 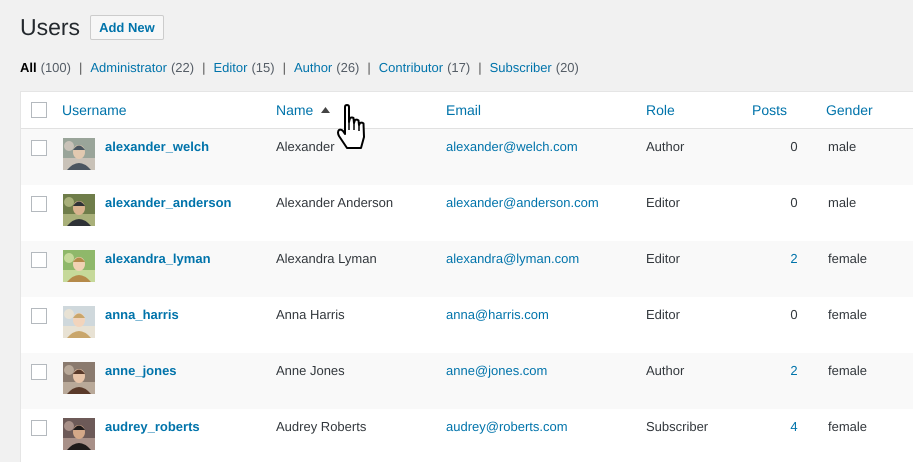 I want to click on email-link: anne@jones.com, so click(x=497, y=370).